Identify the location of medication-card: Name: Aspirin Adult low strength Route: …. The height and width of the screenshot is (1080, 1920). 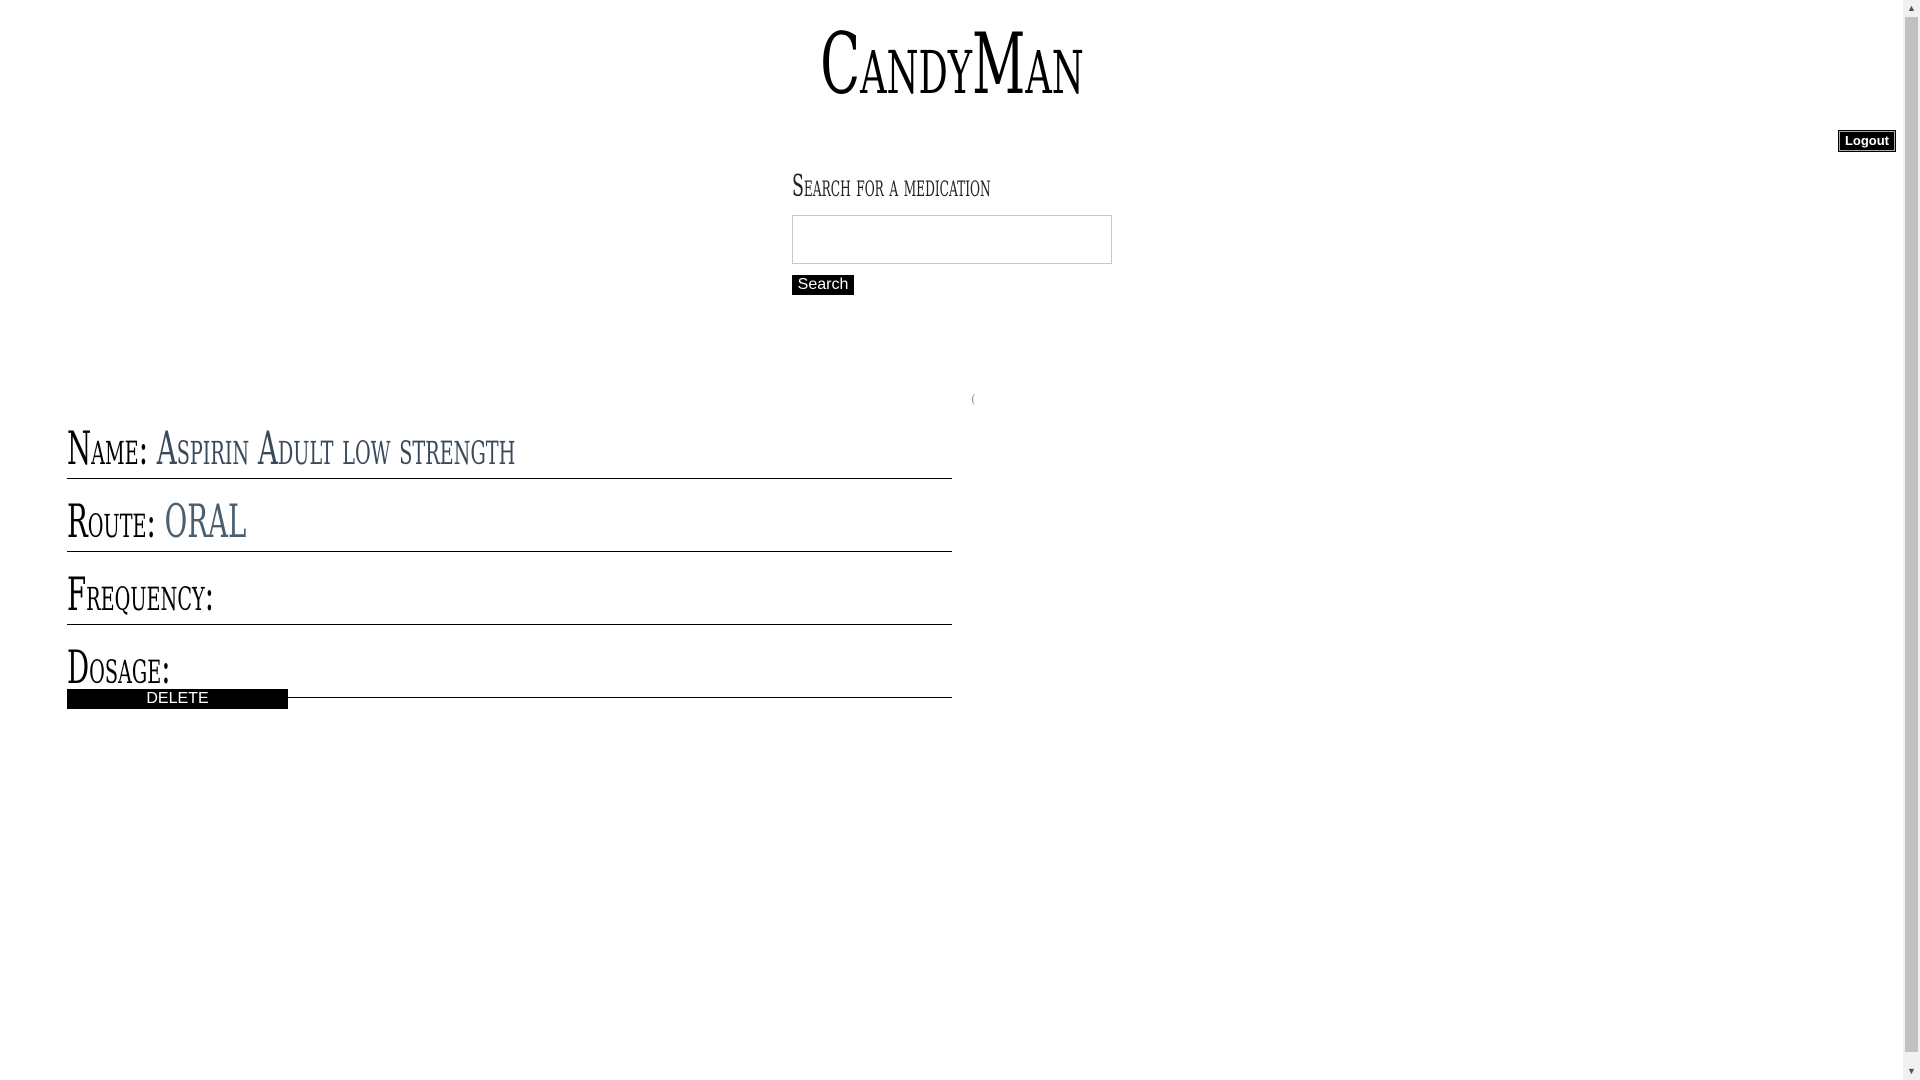
(509, 554).